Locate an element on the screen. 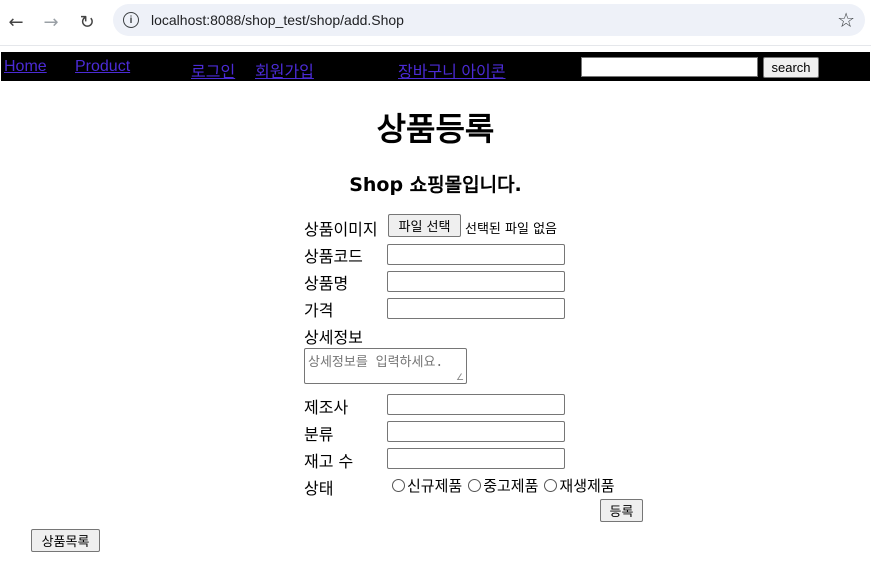 The image size is (871, 575). maker-input is located at coordinates (476, 404).